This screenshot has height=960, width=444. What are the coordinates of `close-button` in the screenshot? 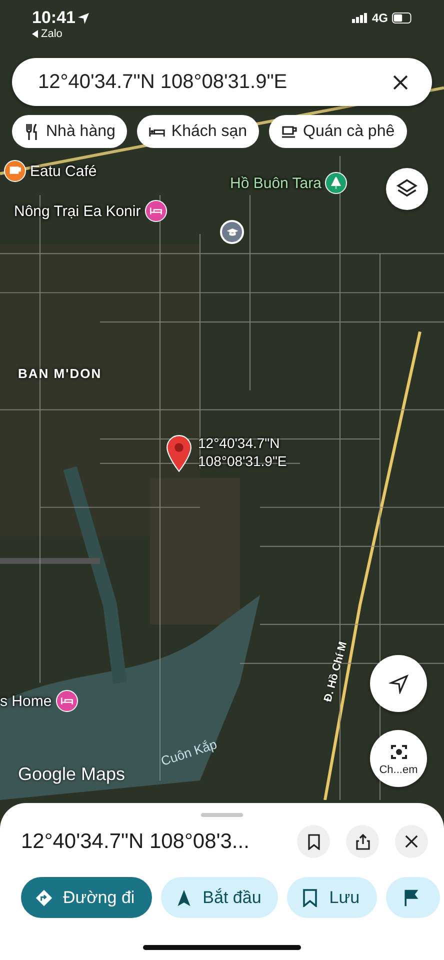 It's located at (411, 841).